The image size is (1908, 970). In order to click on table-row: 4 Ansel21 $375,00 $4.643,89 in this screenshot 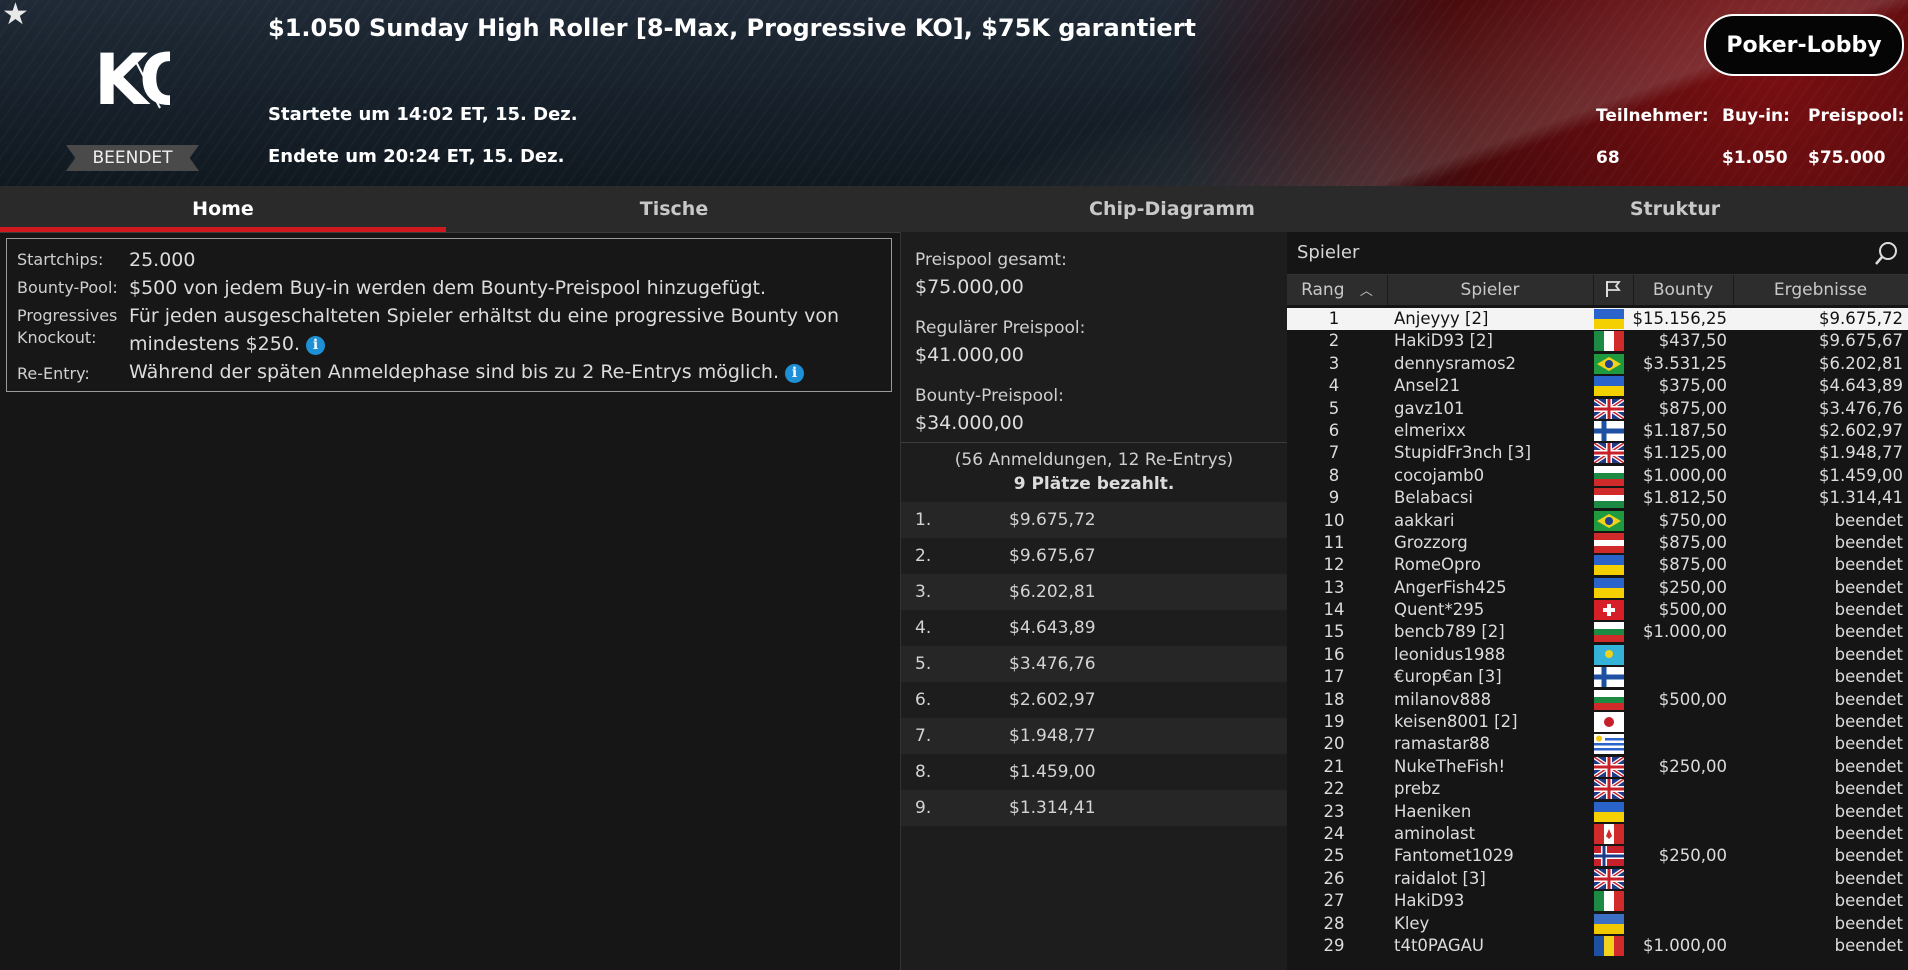, I will do `click(1597, 386)`.